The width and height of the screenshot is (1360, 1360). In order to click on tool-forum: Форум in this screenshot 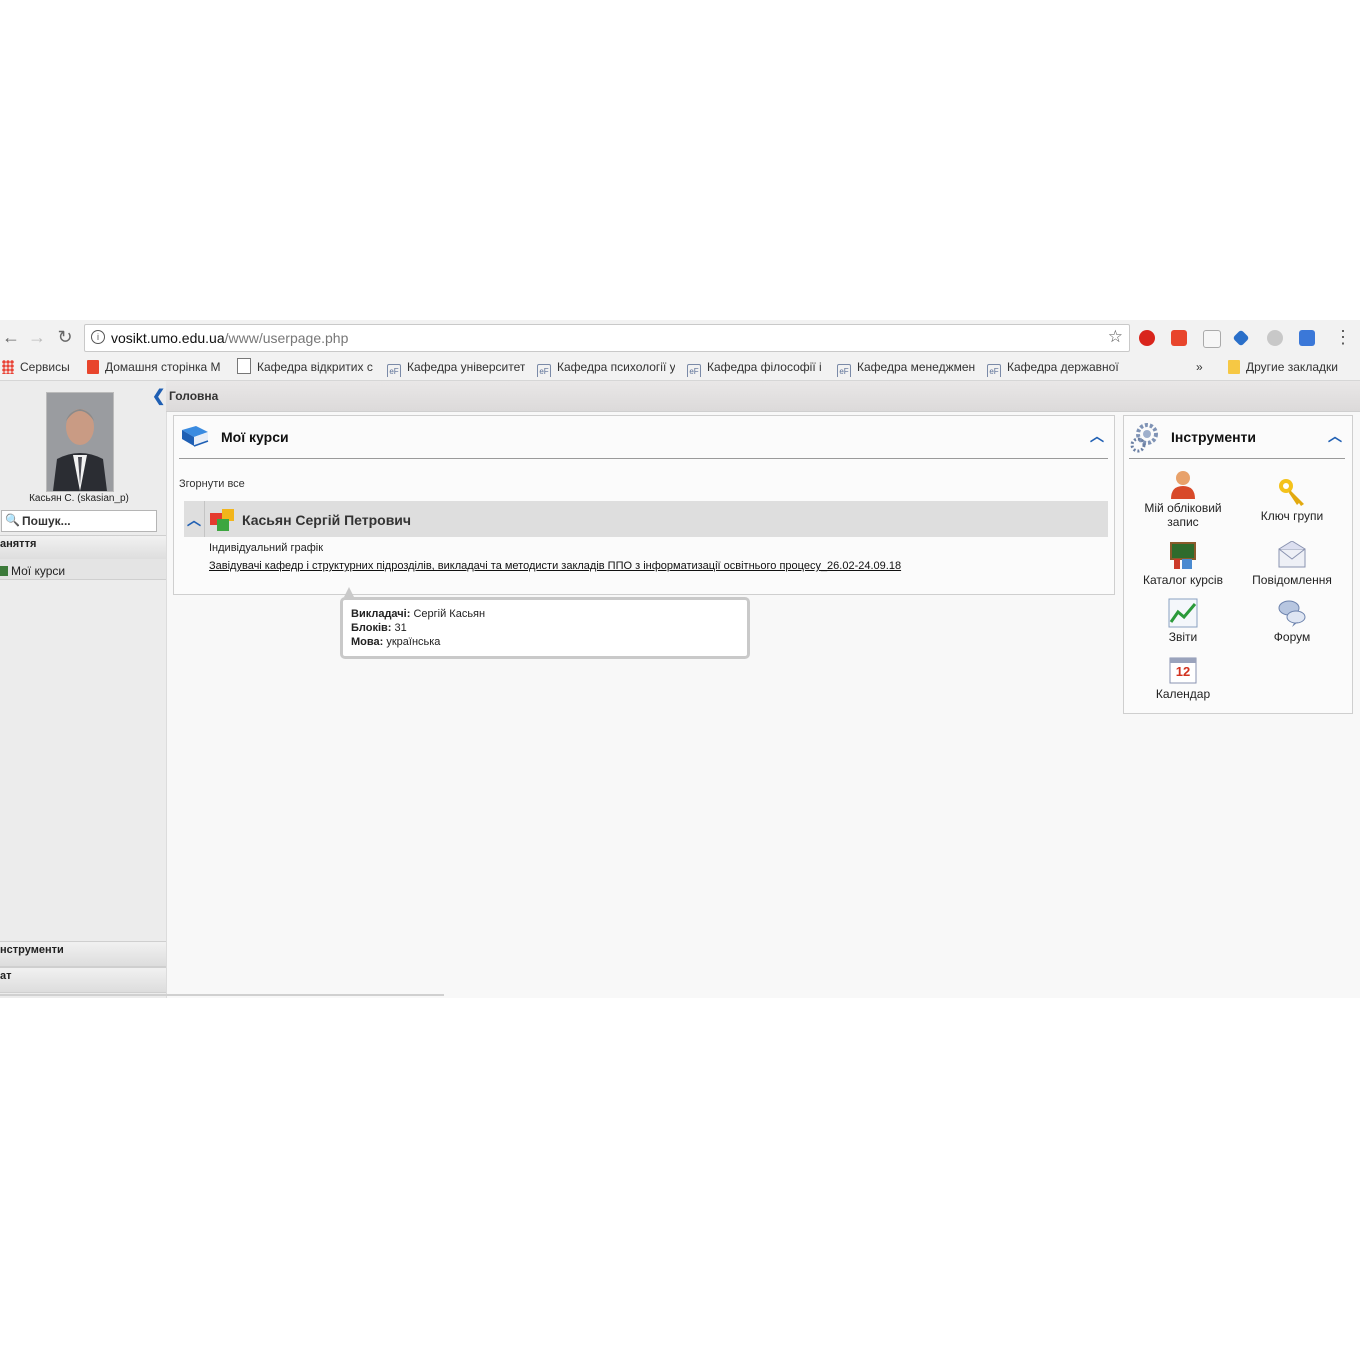, I will do `click(1292, 621)`.